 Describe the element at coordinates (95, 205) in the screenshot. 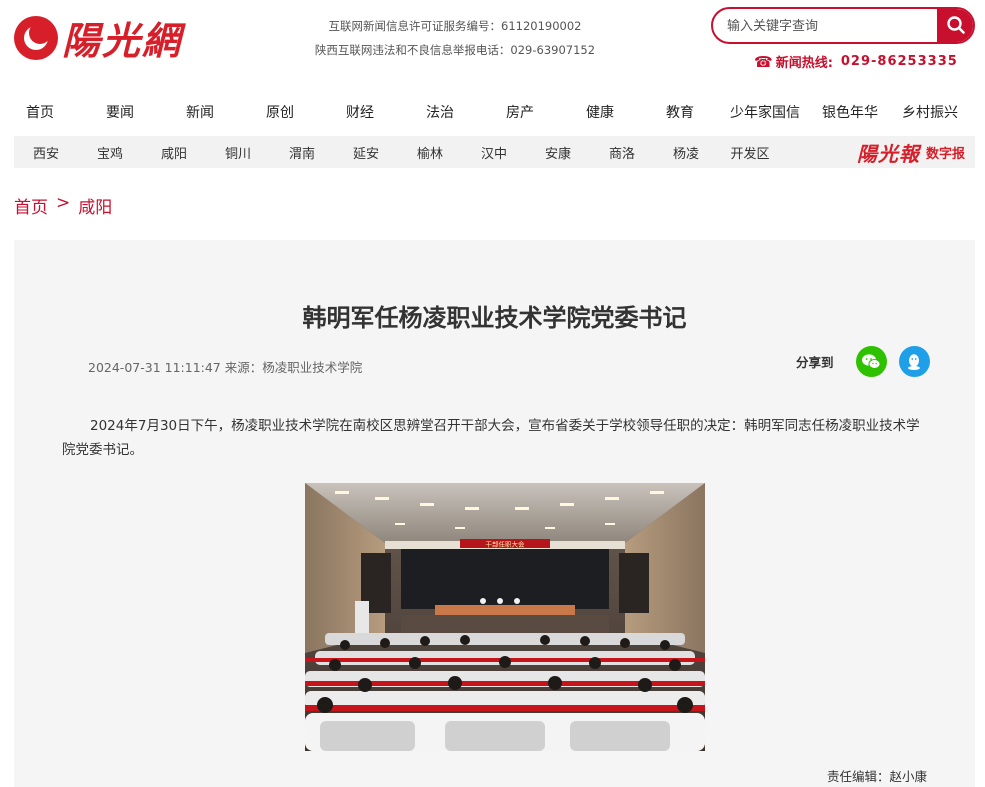

I see `breadcrumb-current: 咸阳` at that location.